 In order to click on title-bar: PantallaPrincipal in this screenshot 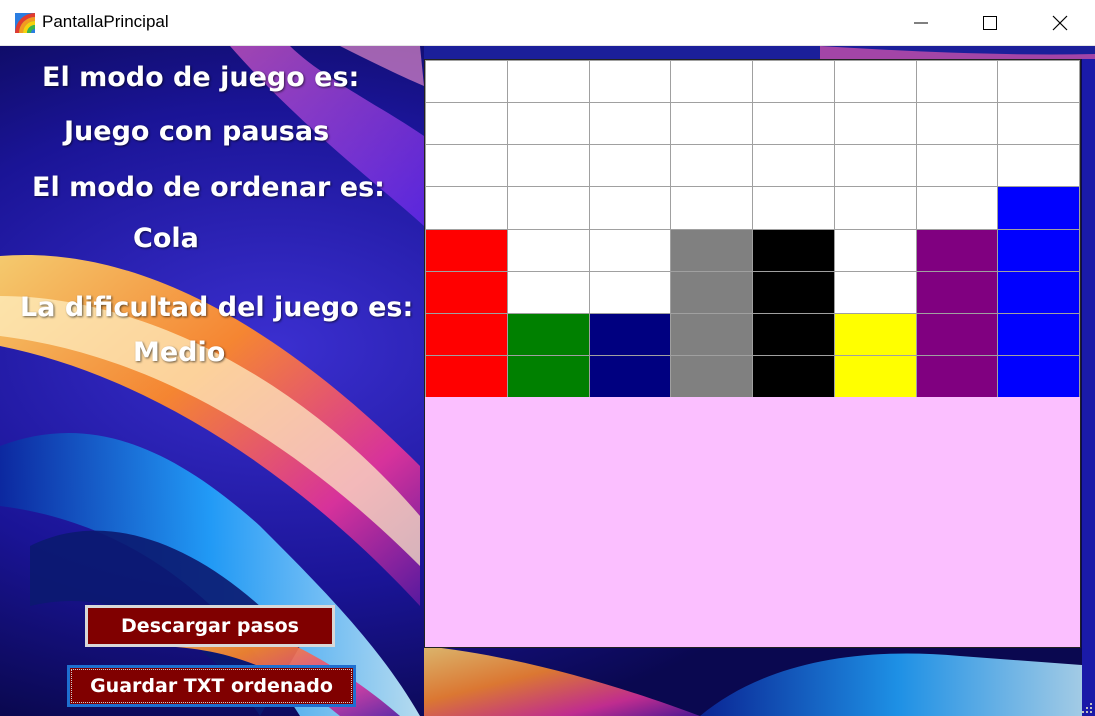, I will do `click(547, 23)`.